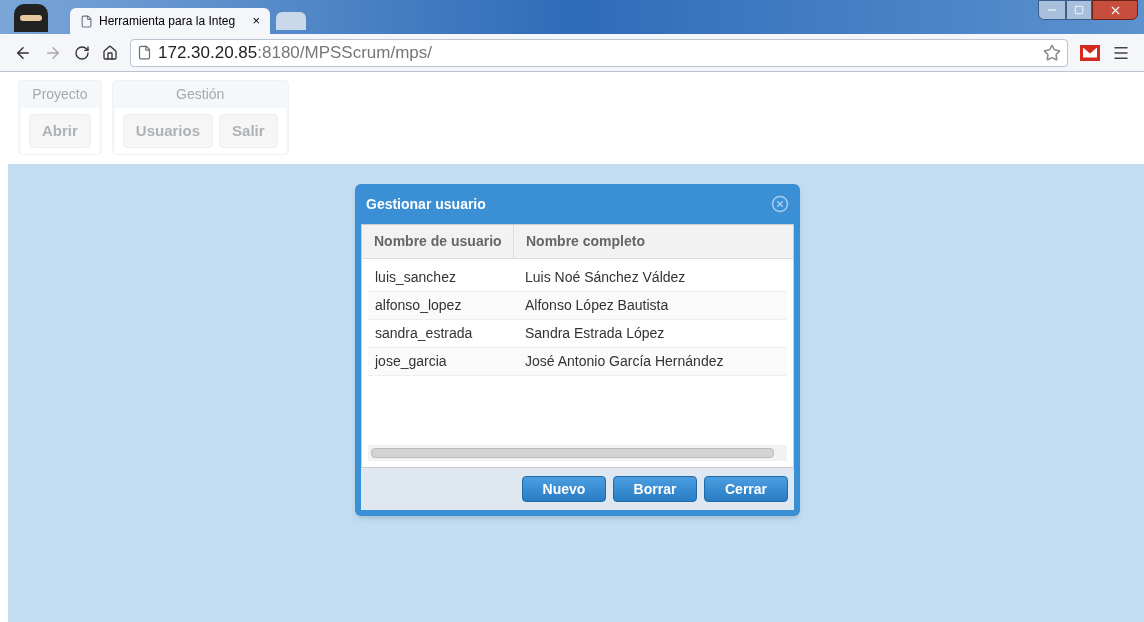 Image resolution: width=1144 pixels, height=622 pixels. I want to click on table-cell-text: jose_garcia, so click(410, 361).